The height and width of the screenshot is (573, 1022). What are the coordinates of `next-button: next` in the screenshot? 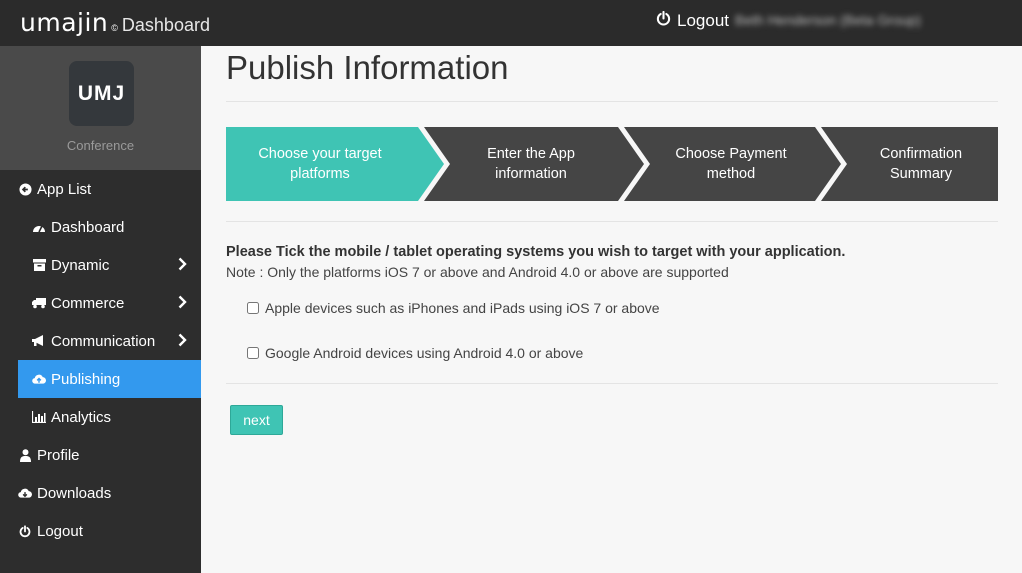 It's located at (256, 420).